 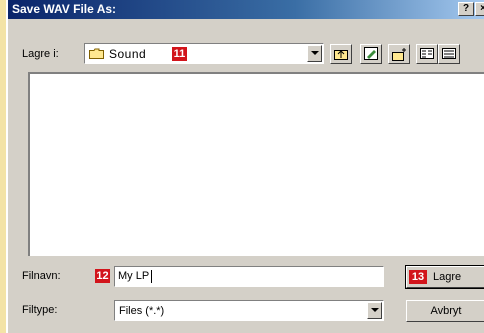 I want to click on filetype-dropdown: Files (*.*), so click(x=249, y=310).